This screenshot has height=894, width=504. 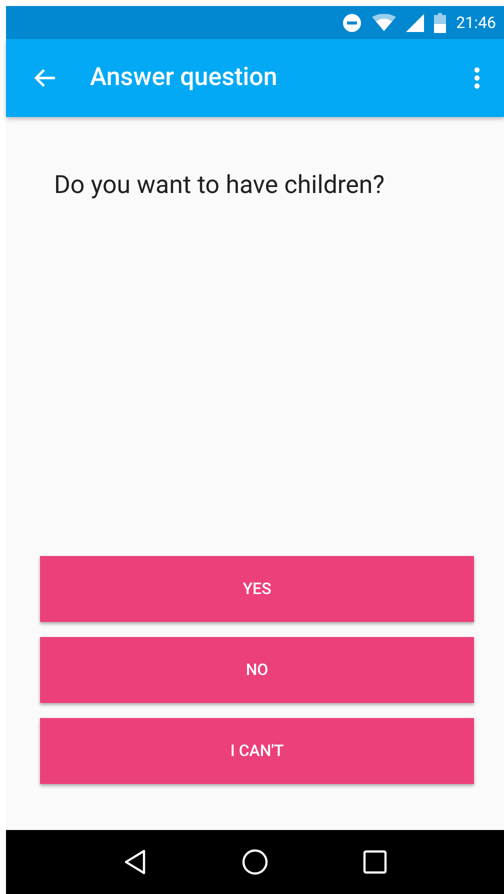 I want to click on answer-button: NO, so click(x=257, y=670).